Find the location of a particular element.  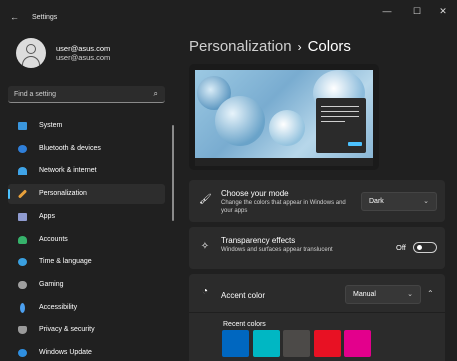

accent-dropdown-value: Manual is located at coordinates (364, 294).